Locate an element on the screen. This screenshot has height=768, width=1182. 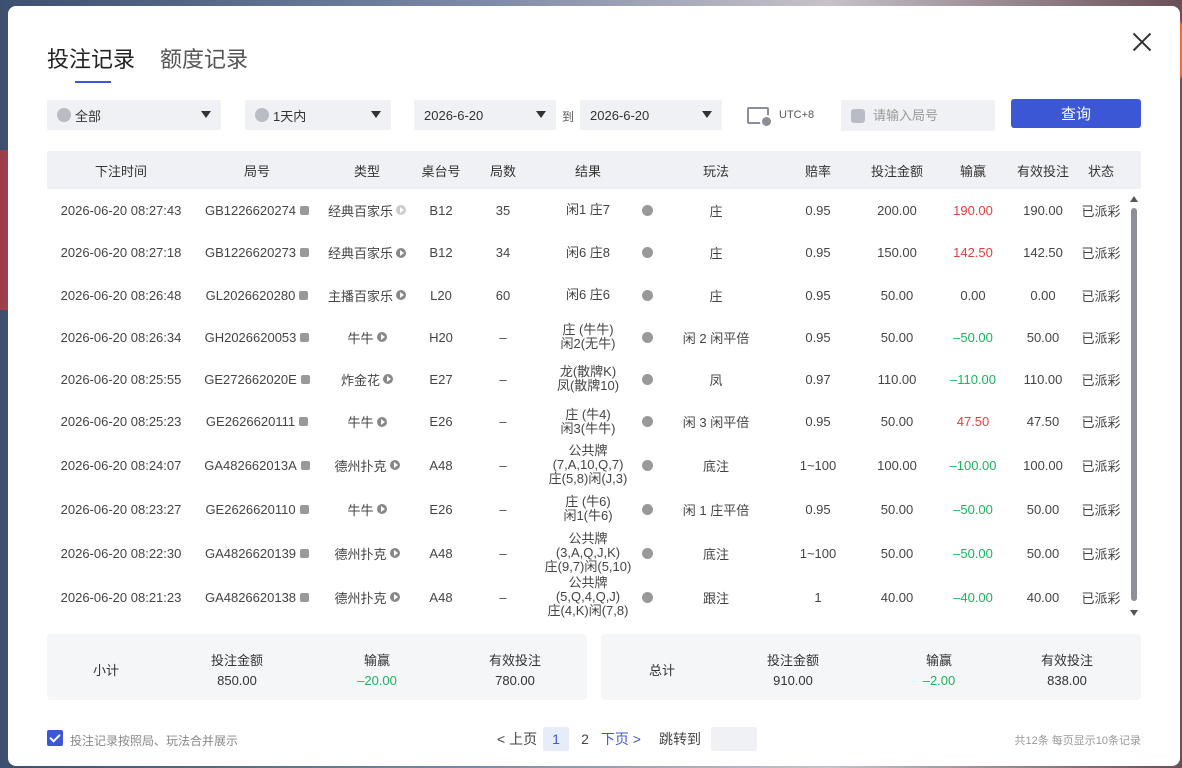
start-date-select: 2026-6-20 is located at coordinates (485, 115).